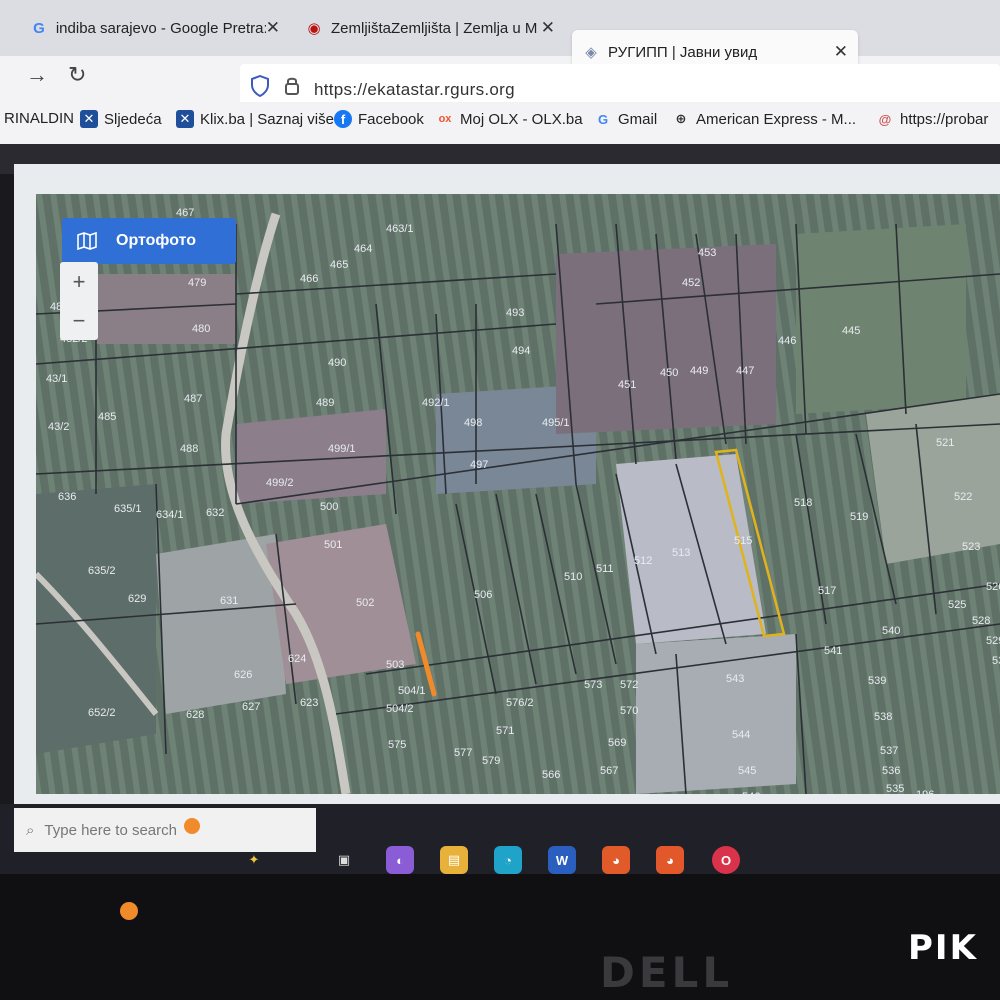  I want to click on parcel-label: 495/1, so click(556, 423).